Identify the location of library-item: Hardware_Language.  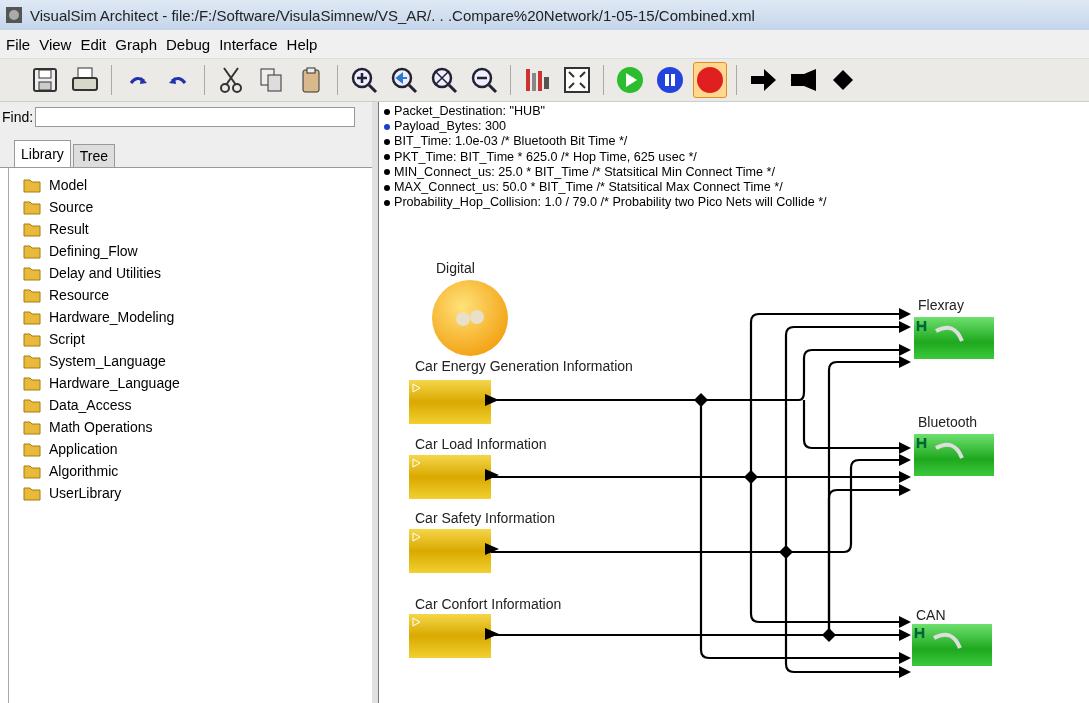
(114, 383).